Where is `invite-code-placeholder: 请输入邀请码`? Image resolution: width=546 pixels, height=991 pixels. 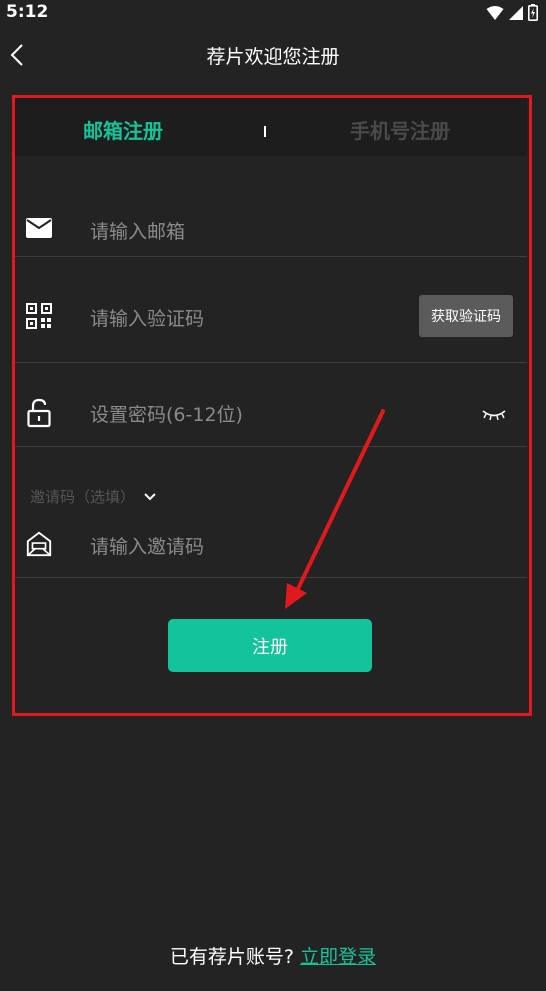
invite-code-placeholder: 请输入邀请码 is located at coordinates (147, 547).